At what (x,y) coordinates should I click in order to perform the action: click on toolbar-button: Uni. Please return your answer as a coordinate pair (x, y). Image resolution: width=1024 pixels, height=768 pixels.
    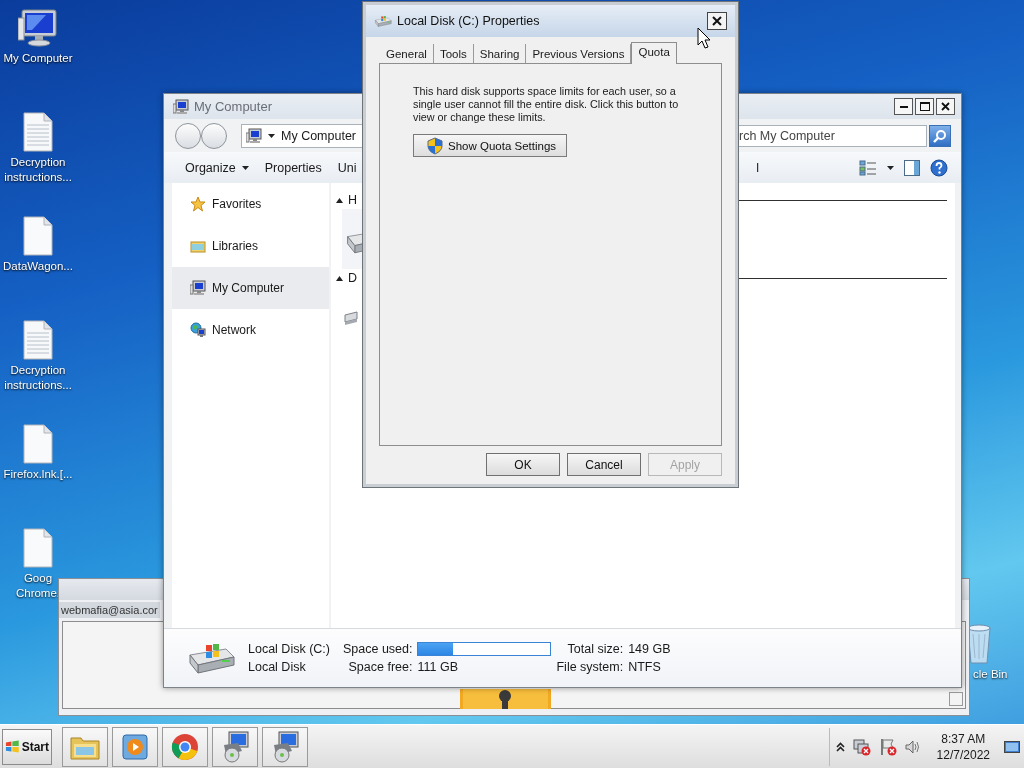
    Looking at the image, I should click on (347, 167).